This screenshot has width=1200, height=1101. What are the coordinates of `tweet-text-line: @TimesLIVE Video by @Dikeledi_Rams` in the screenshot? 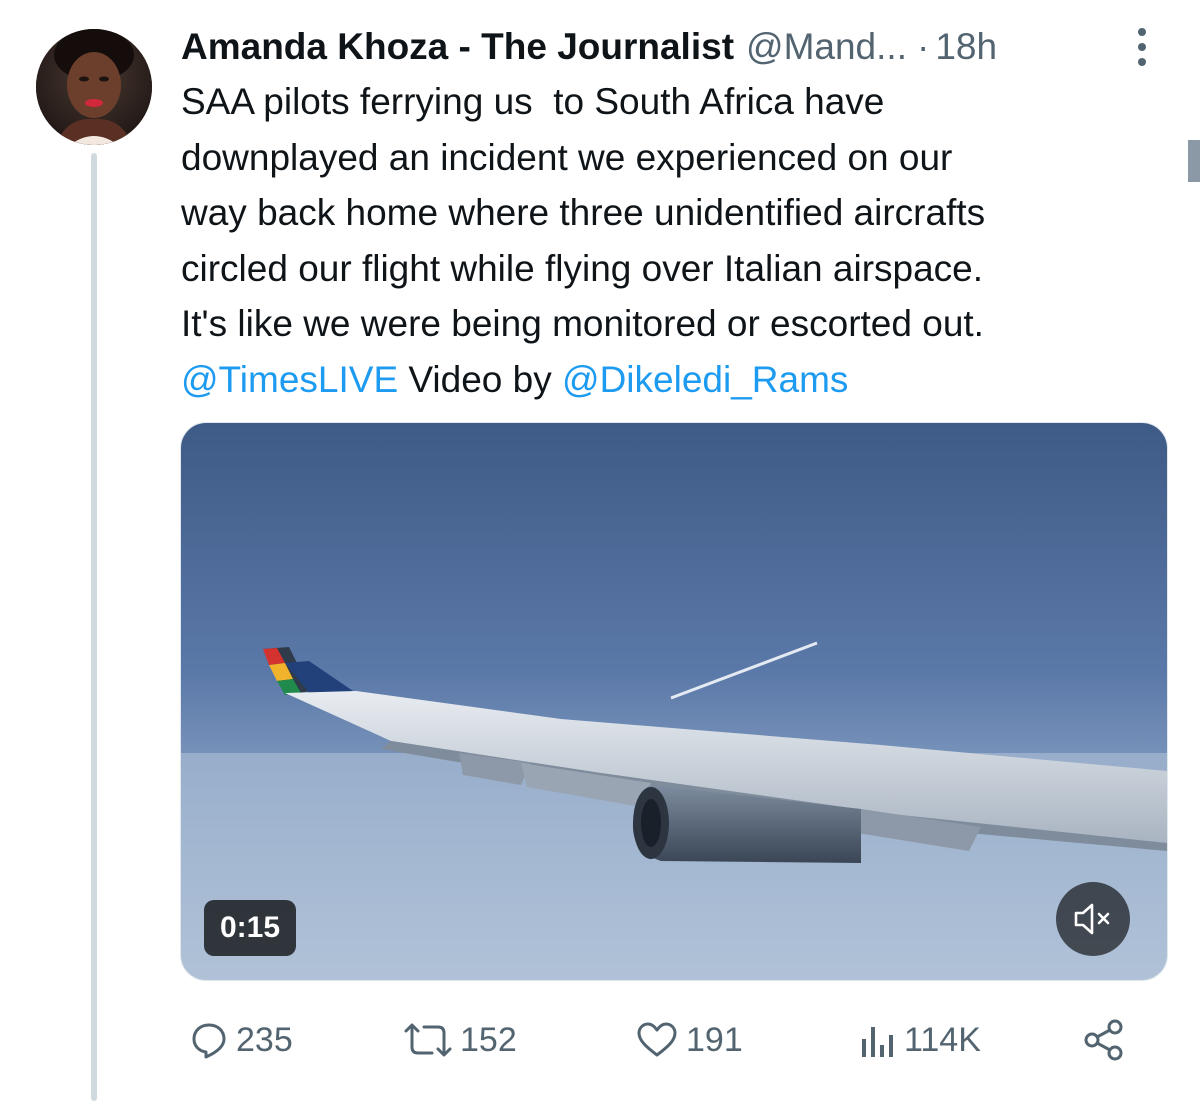 It's located at (676, 380).